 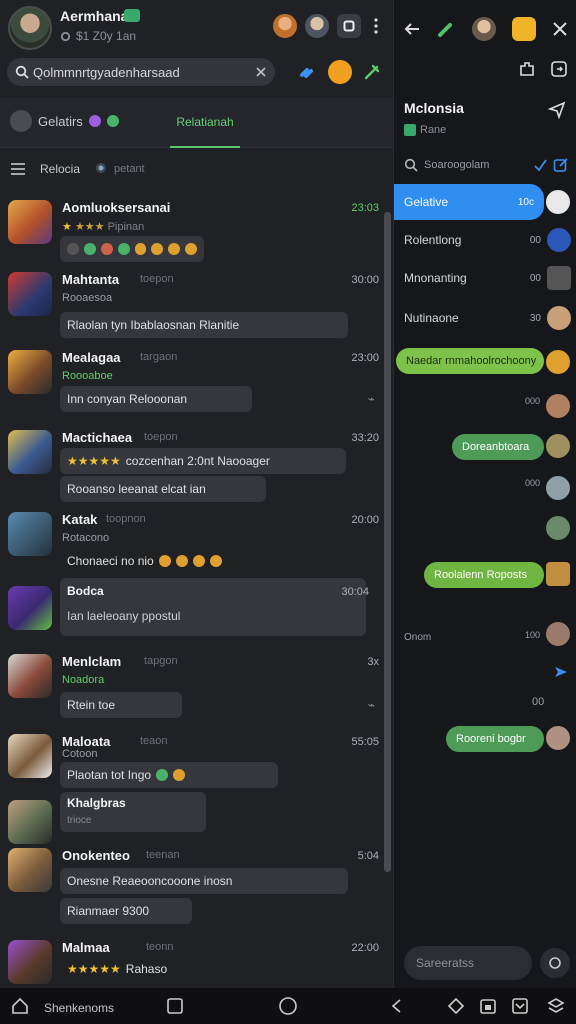 What do you see at coordinates (371, 705) in the screenshot?
I see `pin-icon: ⌁` at bounding box center [371, 705].